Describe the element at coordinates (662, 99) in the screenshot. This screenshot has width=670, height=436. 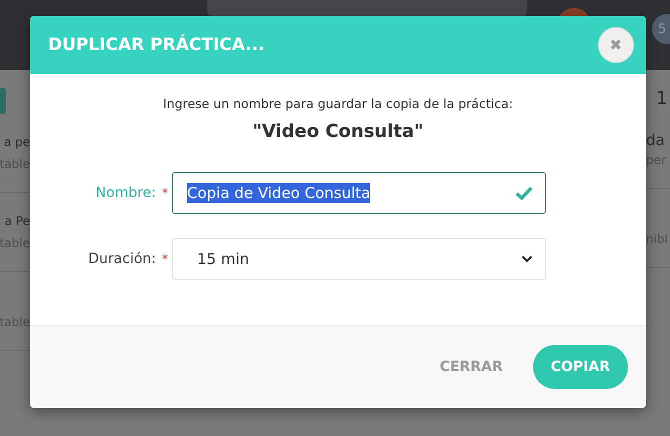
I see `count-label: 1` at that location.